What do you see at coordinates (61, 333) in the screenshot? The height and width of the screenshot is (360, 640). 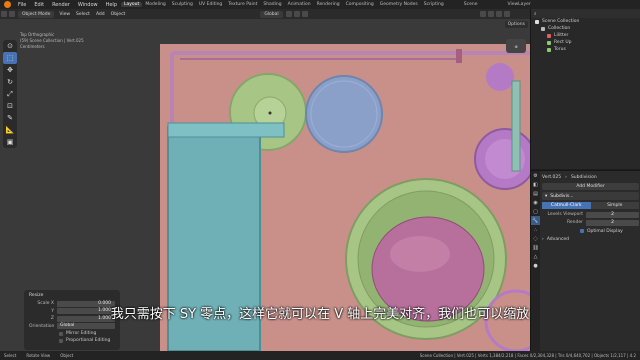 I see `mirror-editing-box` at bounding box center [61, 333].